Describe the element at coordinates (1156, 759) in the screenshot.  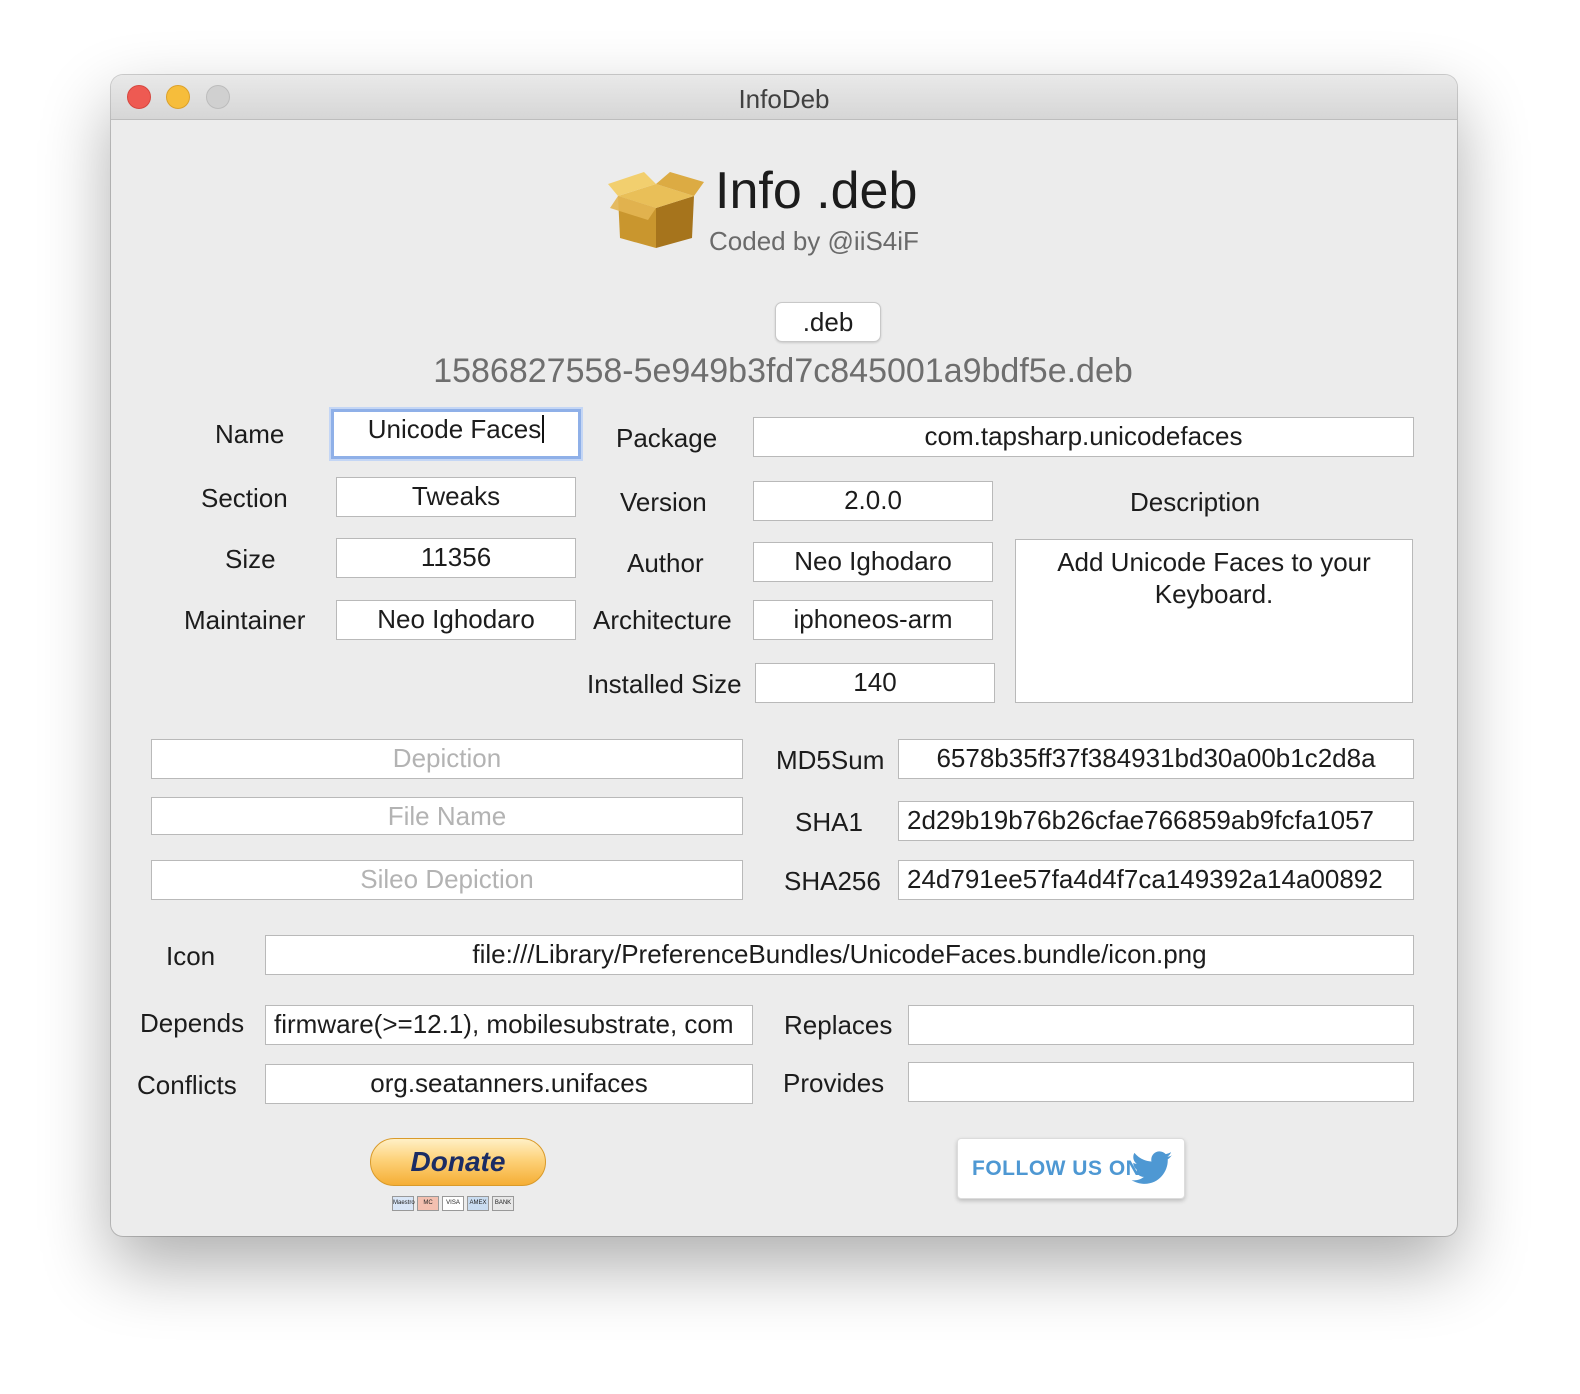
I see `md5sum-field: 6578b35ff37f384931bd30a00b1c2d8a` at that location.